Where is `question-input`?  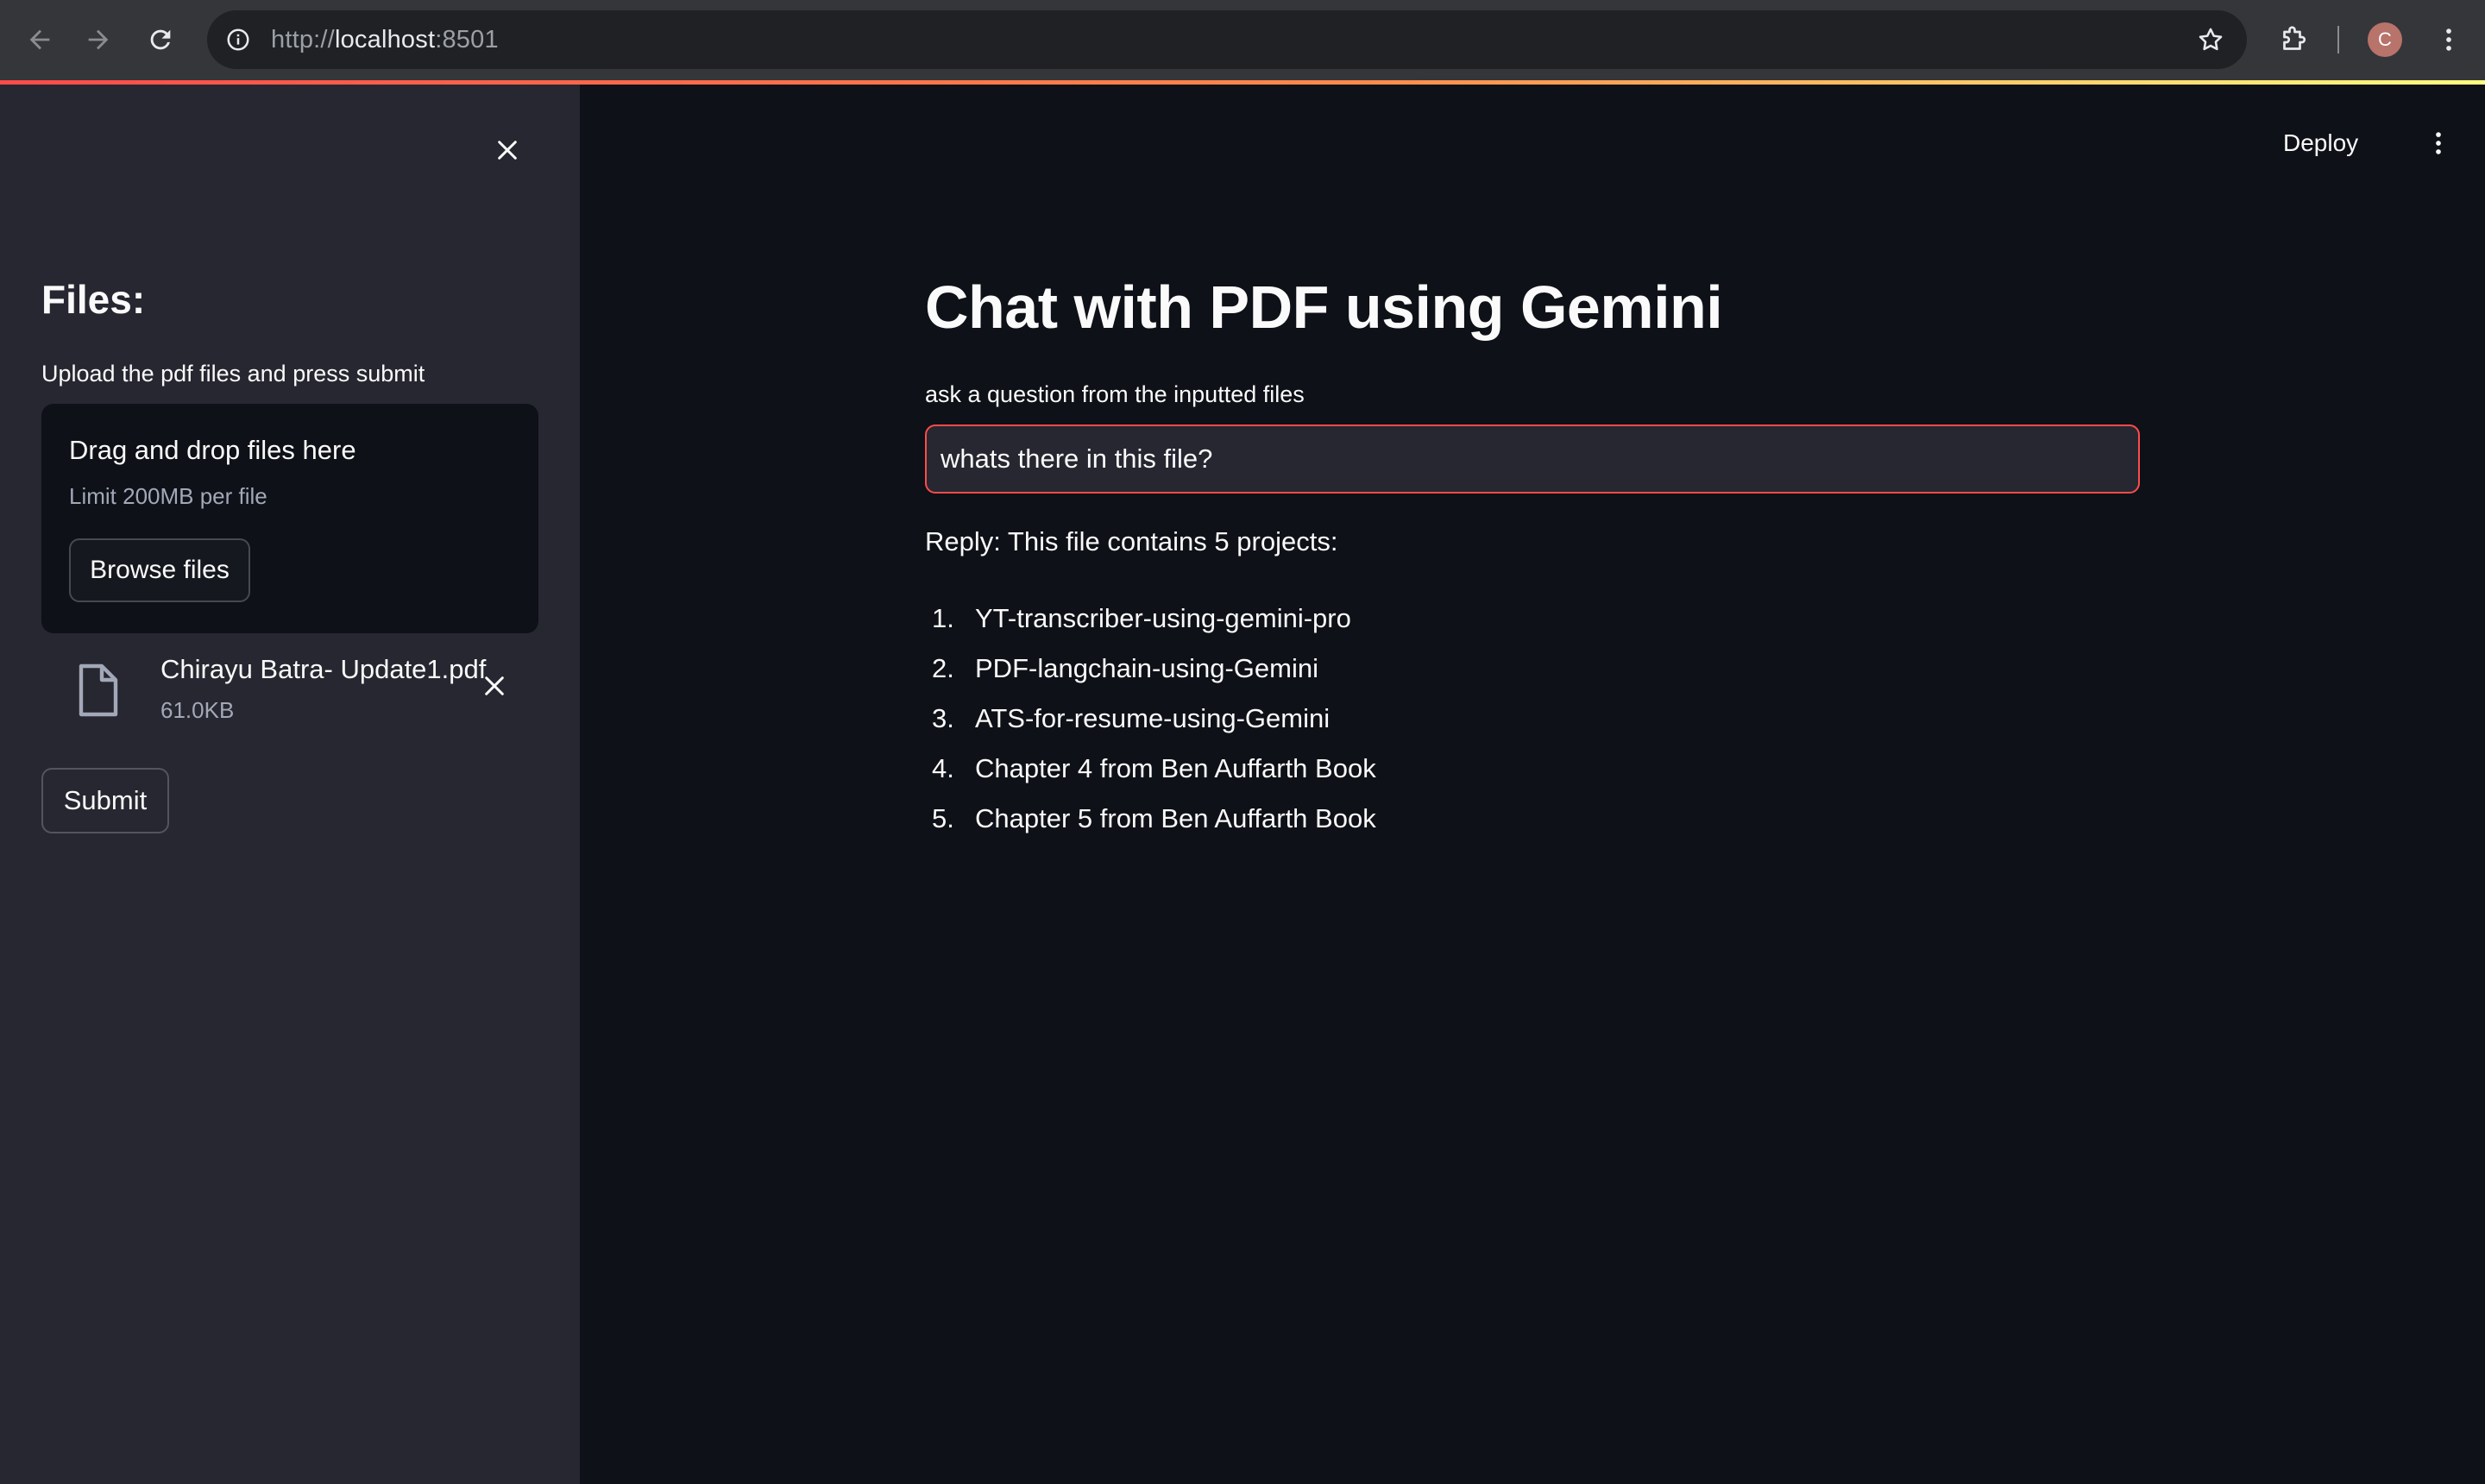 question-input is located at coordinates (1532, 459).